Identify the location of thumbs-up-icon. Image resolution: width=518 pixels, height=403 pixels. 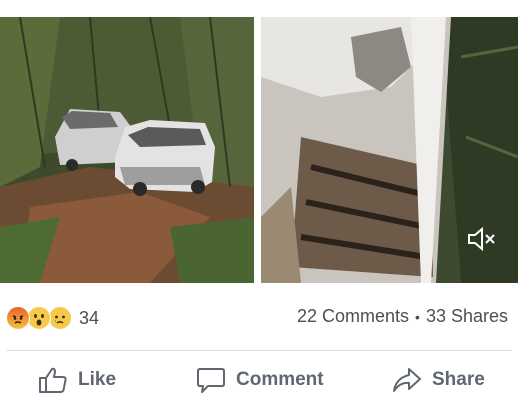
(53, 380).